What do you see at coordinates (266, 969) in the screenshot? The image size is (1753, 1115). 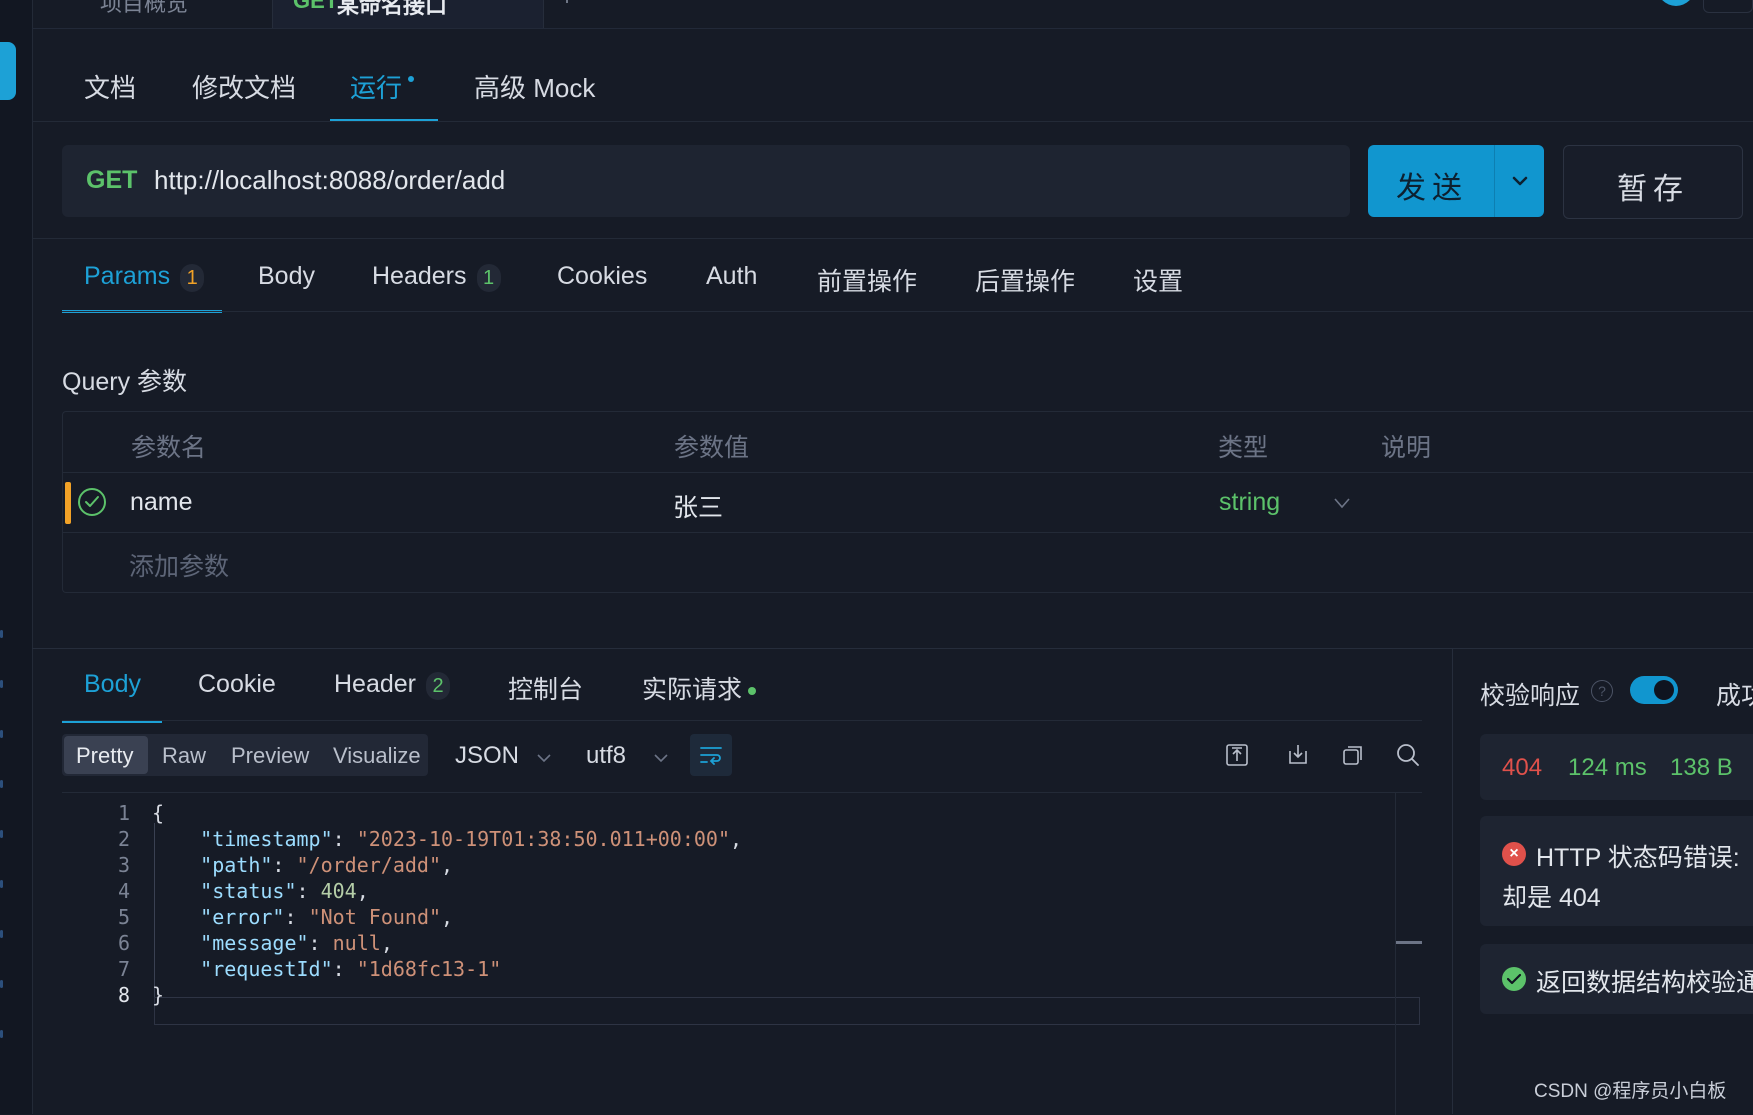 I see `json-key: "requestId"` at bounding box center [266, 969].